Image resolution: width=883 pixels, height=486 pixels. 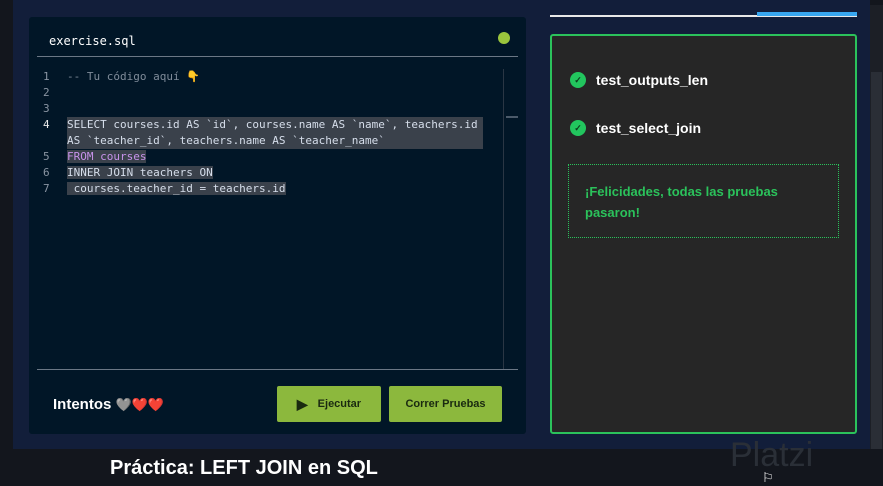 What do you see at coordinates (768, 478) in the screenshot?
I see `flag-icon: ⚐` at bounding box center [768, 478].